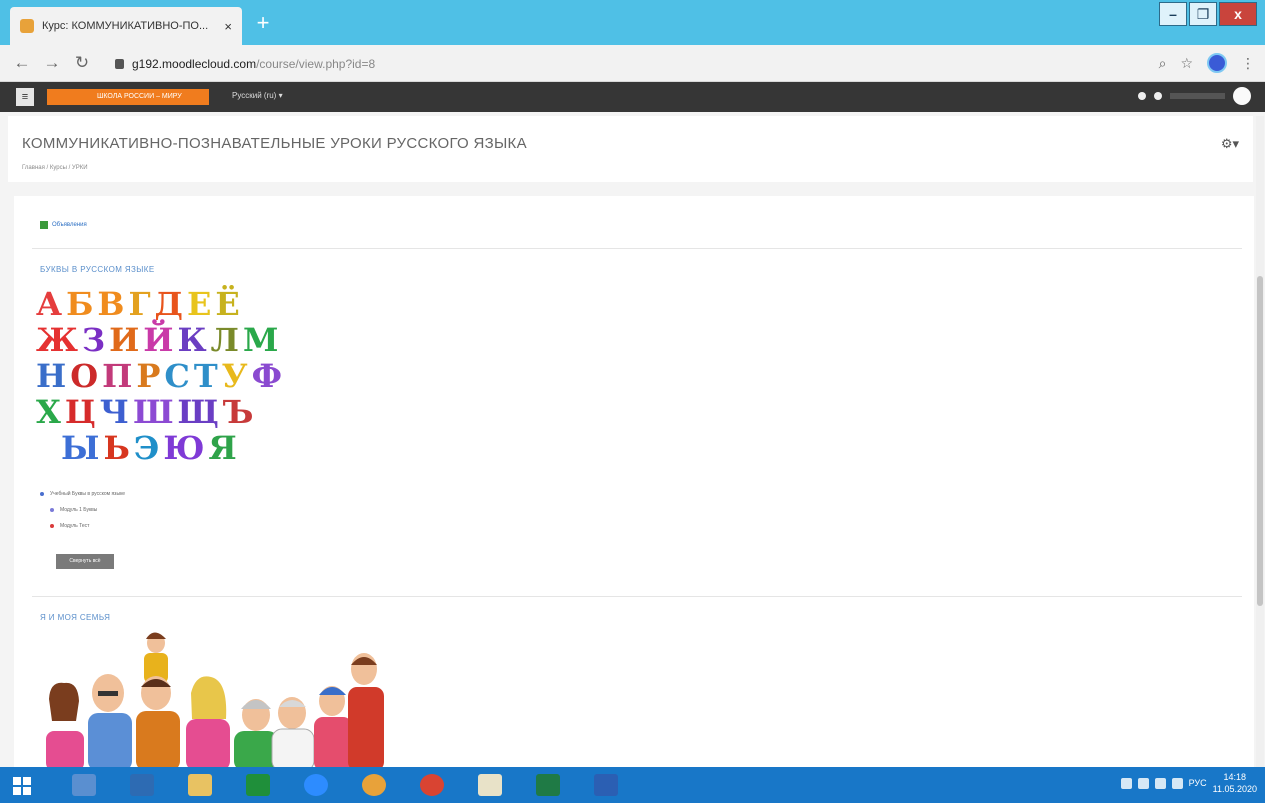 This screenshot has height=803, width=1265. I want to click on alphabet-letter: У, so click(234, 376).